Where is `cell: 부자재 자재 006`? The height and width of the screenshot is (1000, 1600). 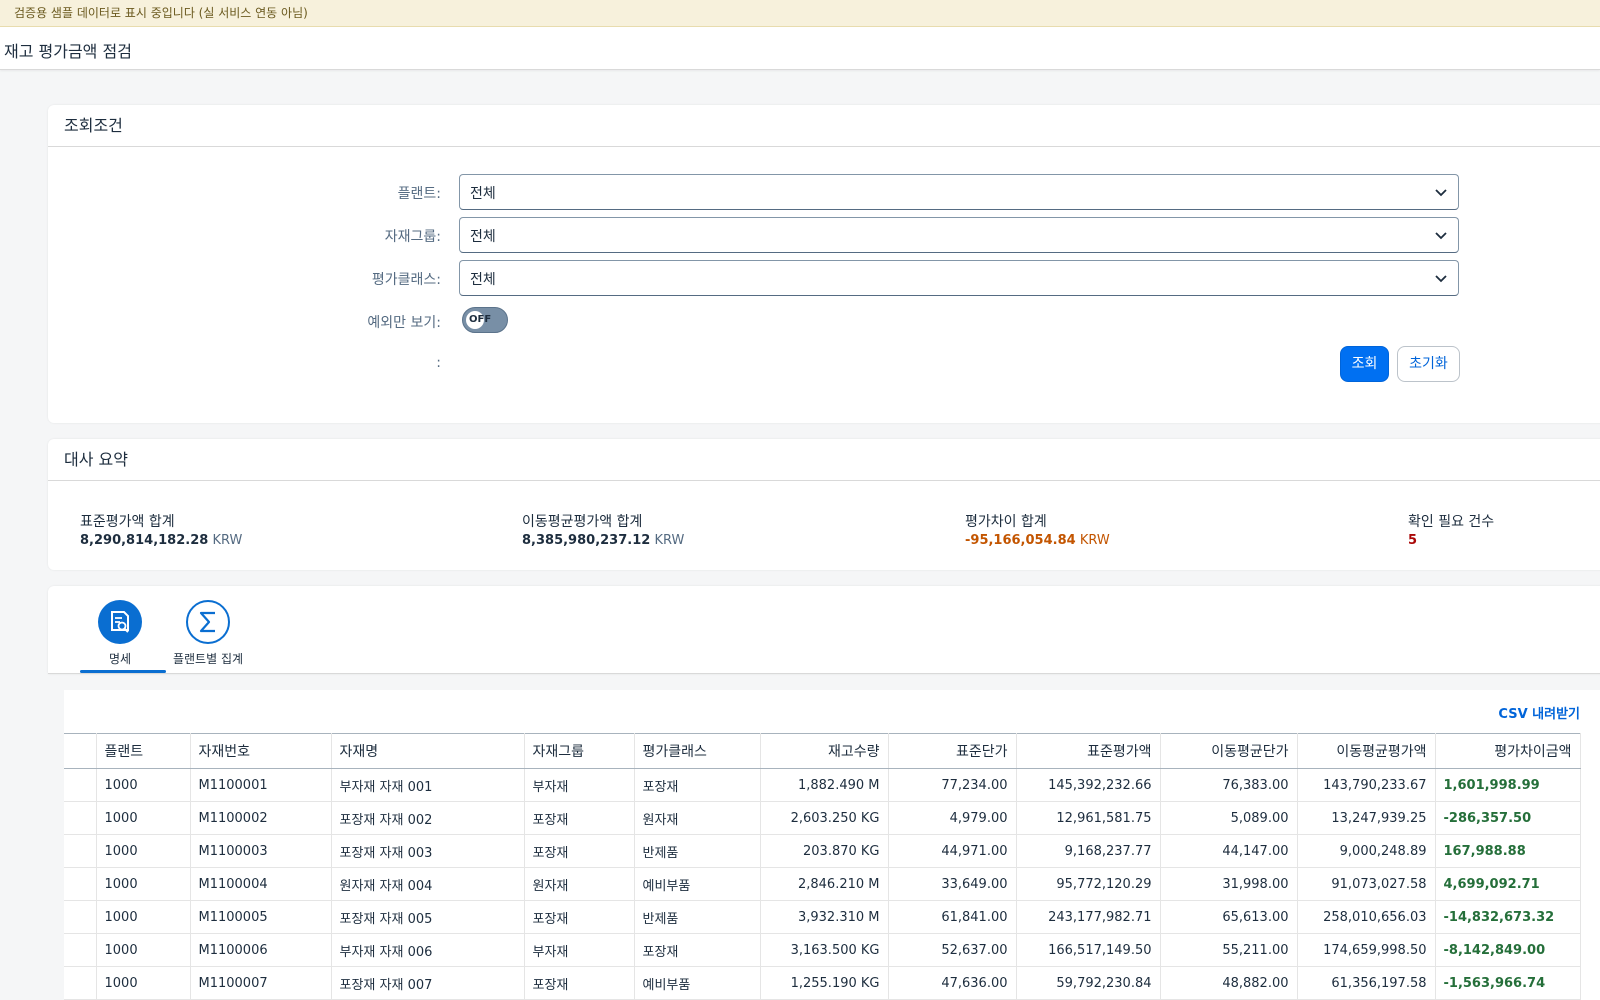 cell: 부자재 자재 006 is located at coordinates (428, 950).